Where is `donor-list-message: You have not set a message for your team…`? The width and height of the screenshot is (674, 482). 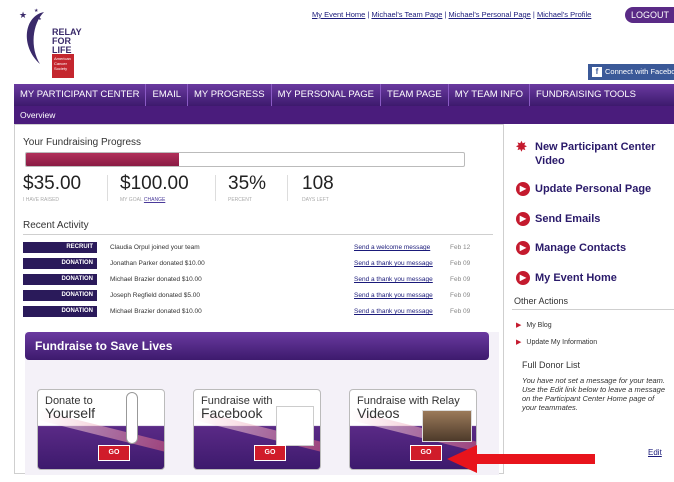 donor-list-message: You have not set a message for your team… is located at coordinates (593, 394).